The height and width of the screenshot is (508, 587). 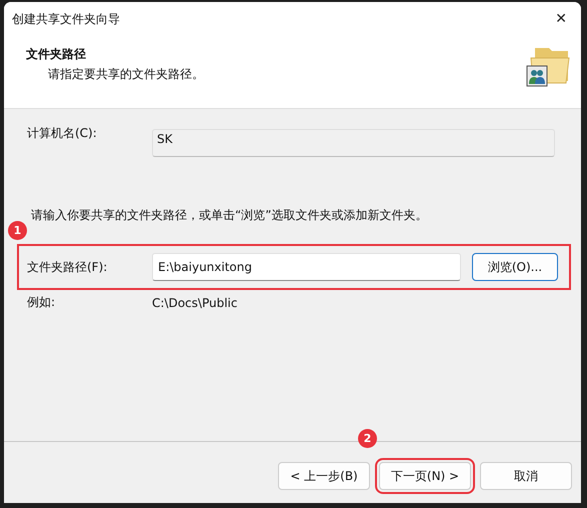 What do you see at coordinates (353, 143) in the screenshot?
I see `computer-name-field: SK` at bounding box center [353, 143].